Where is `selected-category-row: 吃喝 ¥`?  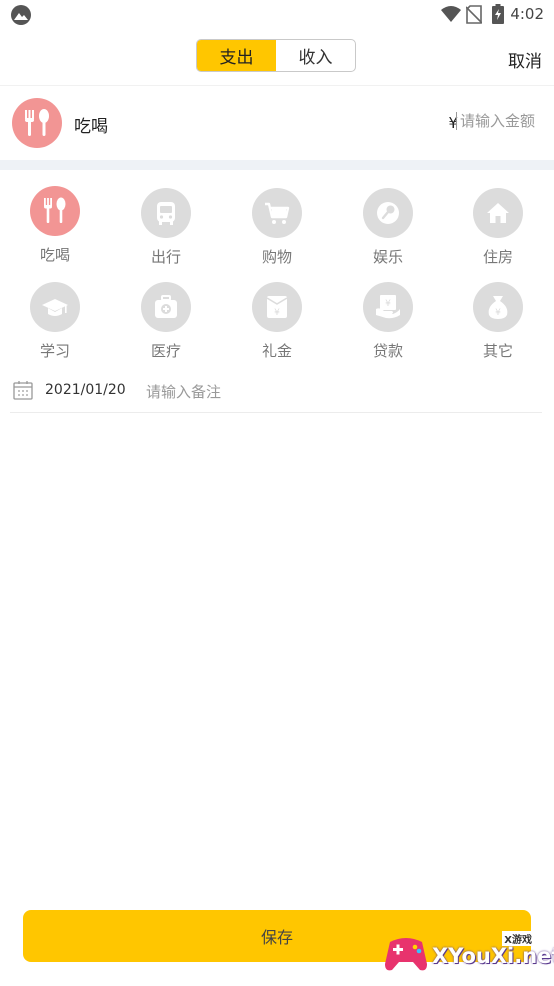
selected-category-row: 吃喝 ¥ is located at coordinates (277, 123).